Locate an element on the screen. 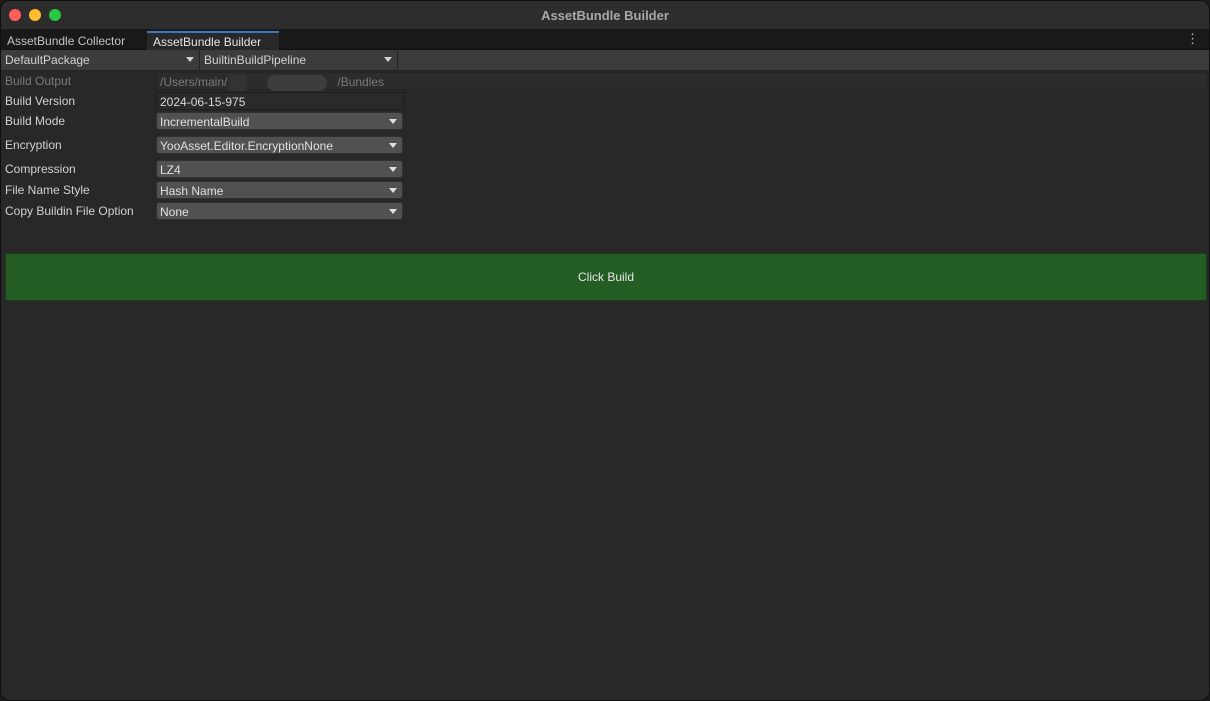 This screenshot has width=1210, height=701. copy-buildin-dropdown: None is located at coordinates (279, 211).